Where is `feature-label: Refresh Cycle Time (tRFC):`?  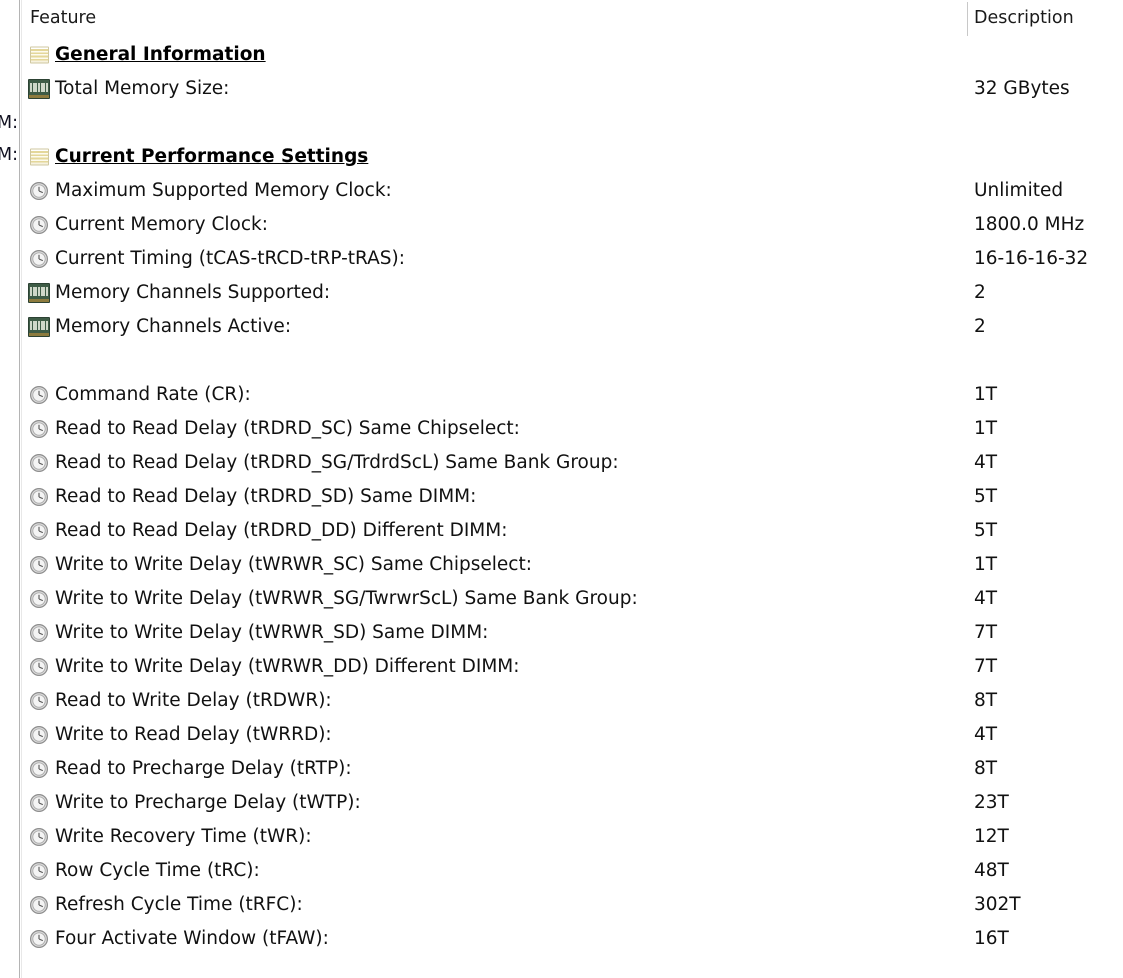
feature-label: Refresh Cycle Time (tRFC): is located at coordinates (179, 904).